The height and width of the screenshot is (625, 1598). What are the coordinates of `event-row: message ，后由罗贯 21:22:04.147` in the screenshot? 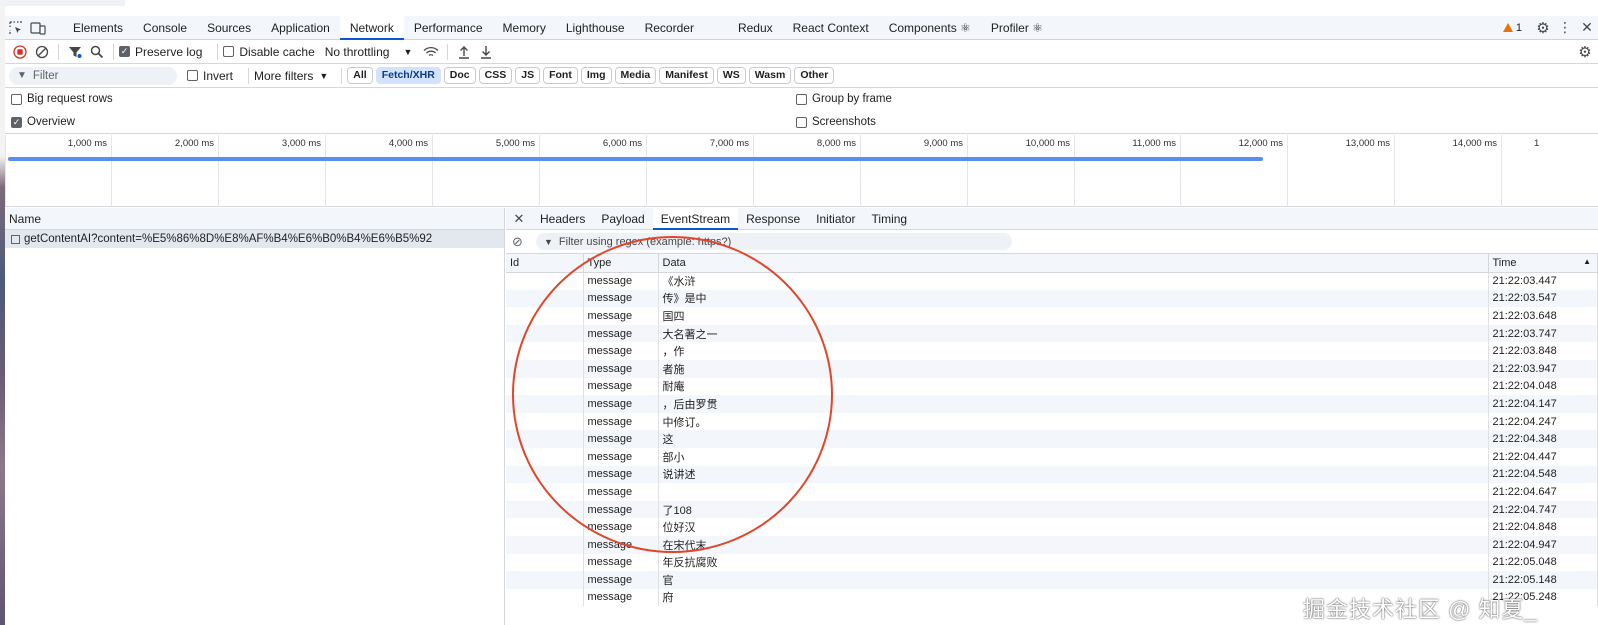 It's located at (1052, 404).